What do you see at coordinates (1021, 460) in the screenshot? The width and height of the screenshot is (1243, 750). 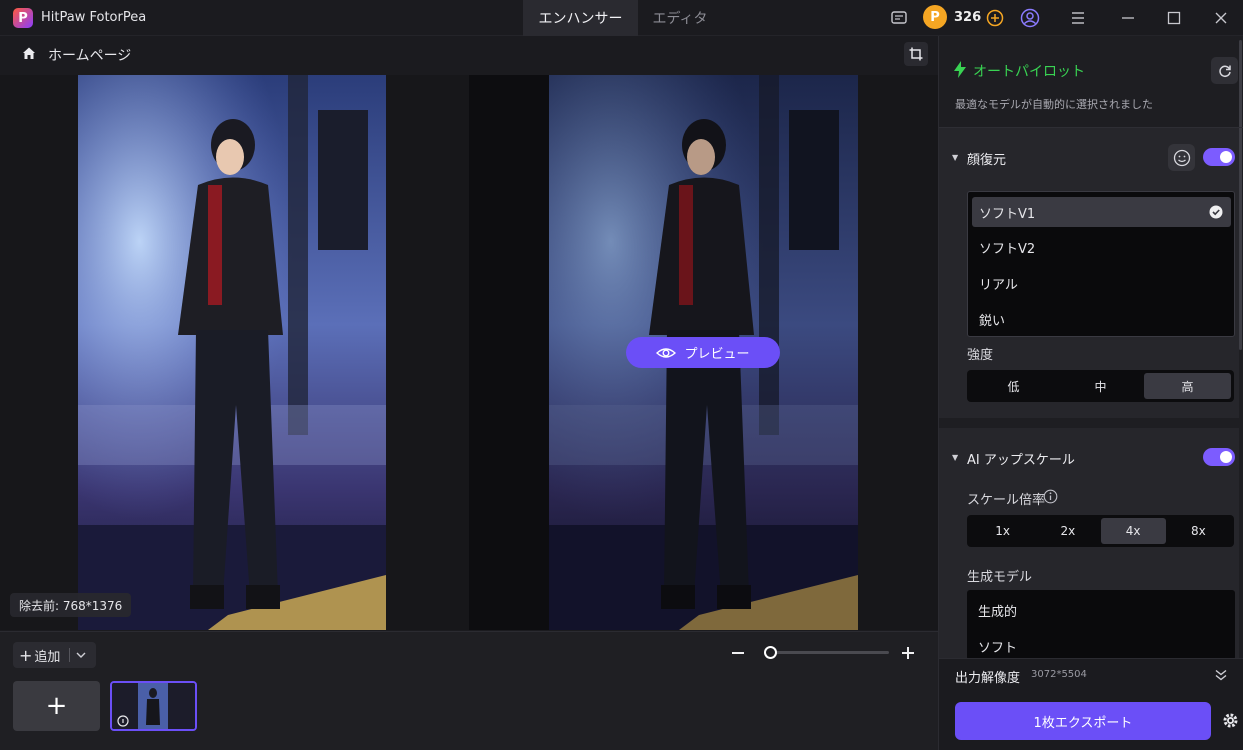 I see `upscale-title: AI アップスケール` at bounding box center [1021, 460].